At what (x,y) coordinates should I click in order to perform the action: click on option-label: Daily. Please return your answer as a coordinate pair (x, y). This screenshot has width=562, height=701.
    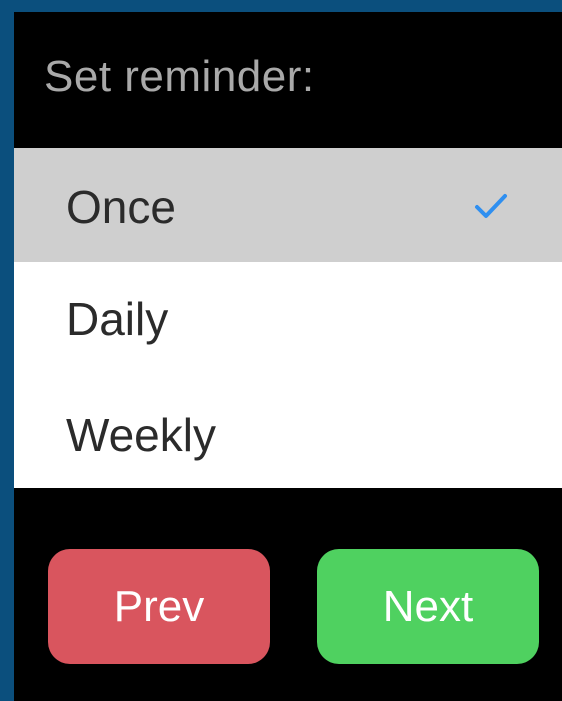
    Looking at the image, I should click on (117, 319).